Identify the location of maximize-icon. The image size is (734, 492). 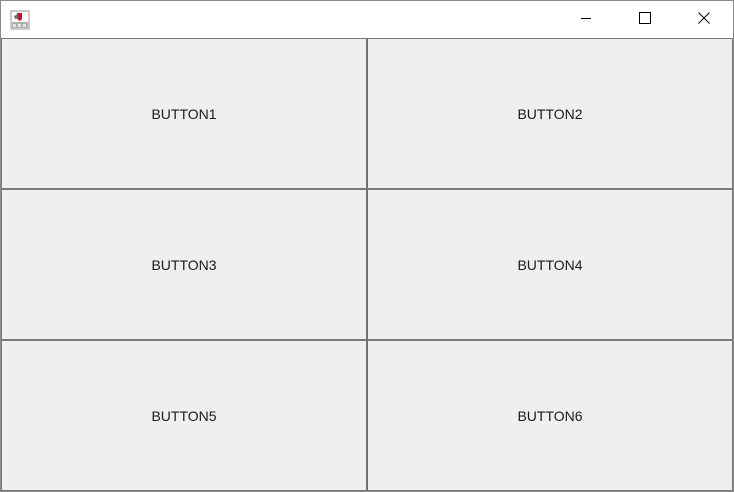
(645, 20).